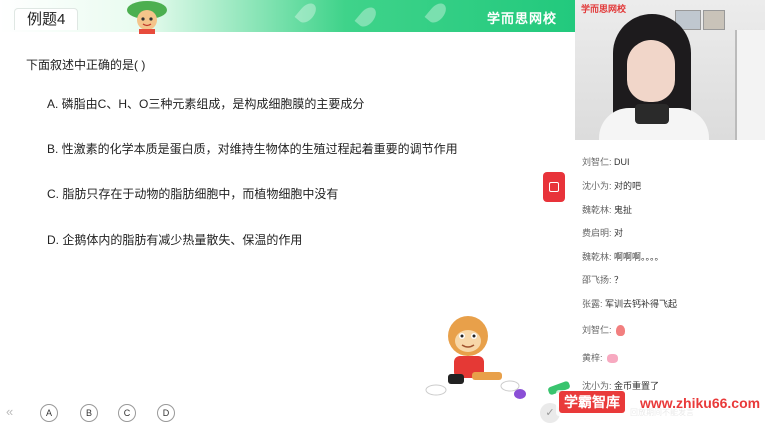 The width and height of the screenshot is (765, 425). What do you see at coordinates (619, 280) in the screenshot?
I see `chat-text: ？` at bounding box center [619, 280].